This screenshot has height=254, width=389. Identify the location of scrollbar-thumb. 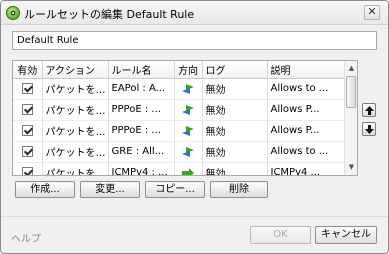
(351, 92).